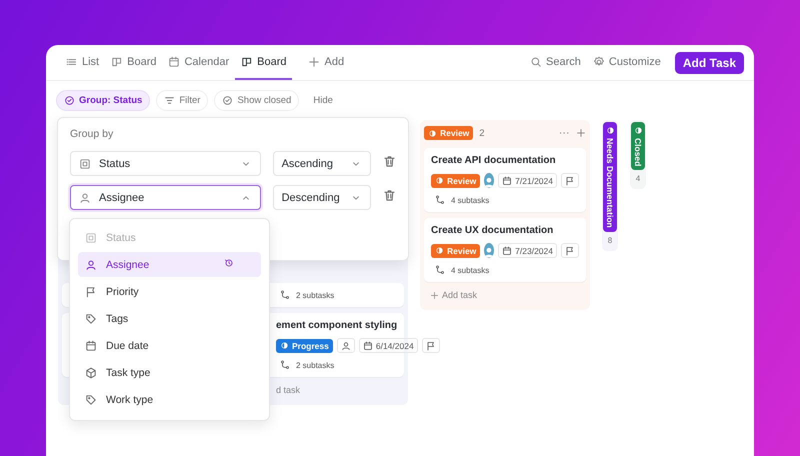 This screenshot has width=800, height=456. I want to click on status-badge: Closed, so click(638, 146).